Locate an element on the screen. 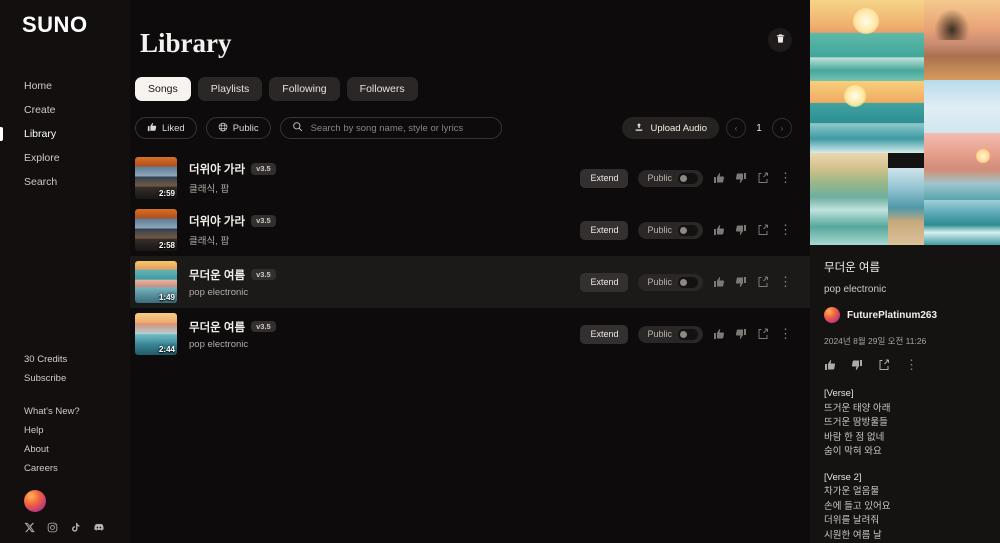  help-link: Help is located at coordinates (65, 430).